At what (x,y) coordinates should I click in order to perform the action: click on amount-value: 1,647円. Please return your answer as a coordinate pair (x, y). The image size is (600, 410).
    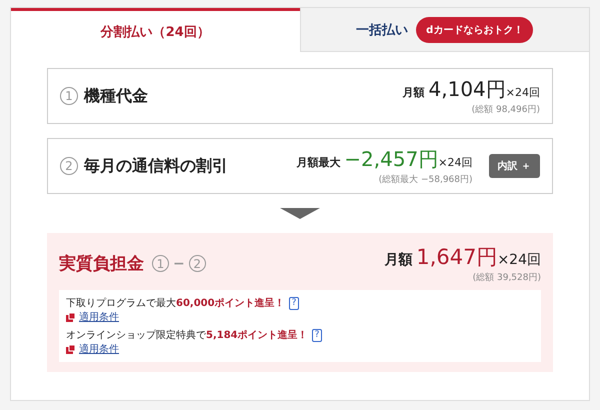
    Looking at the image, I should click on (457, 257).